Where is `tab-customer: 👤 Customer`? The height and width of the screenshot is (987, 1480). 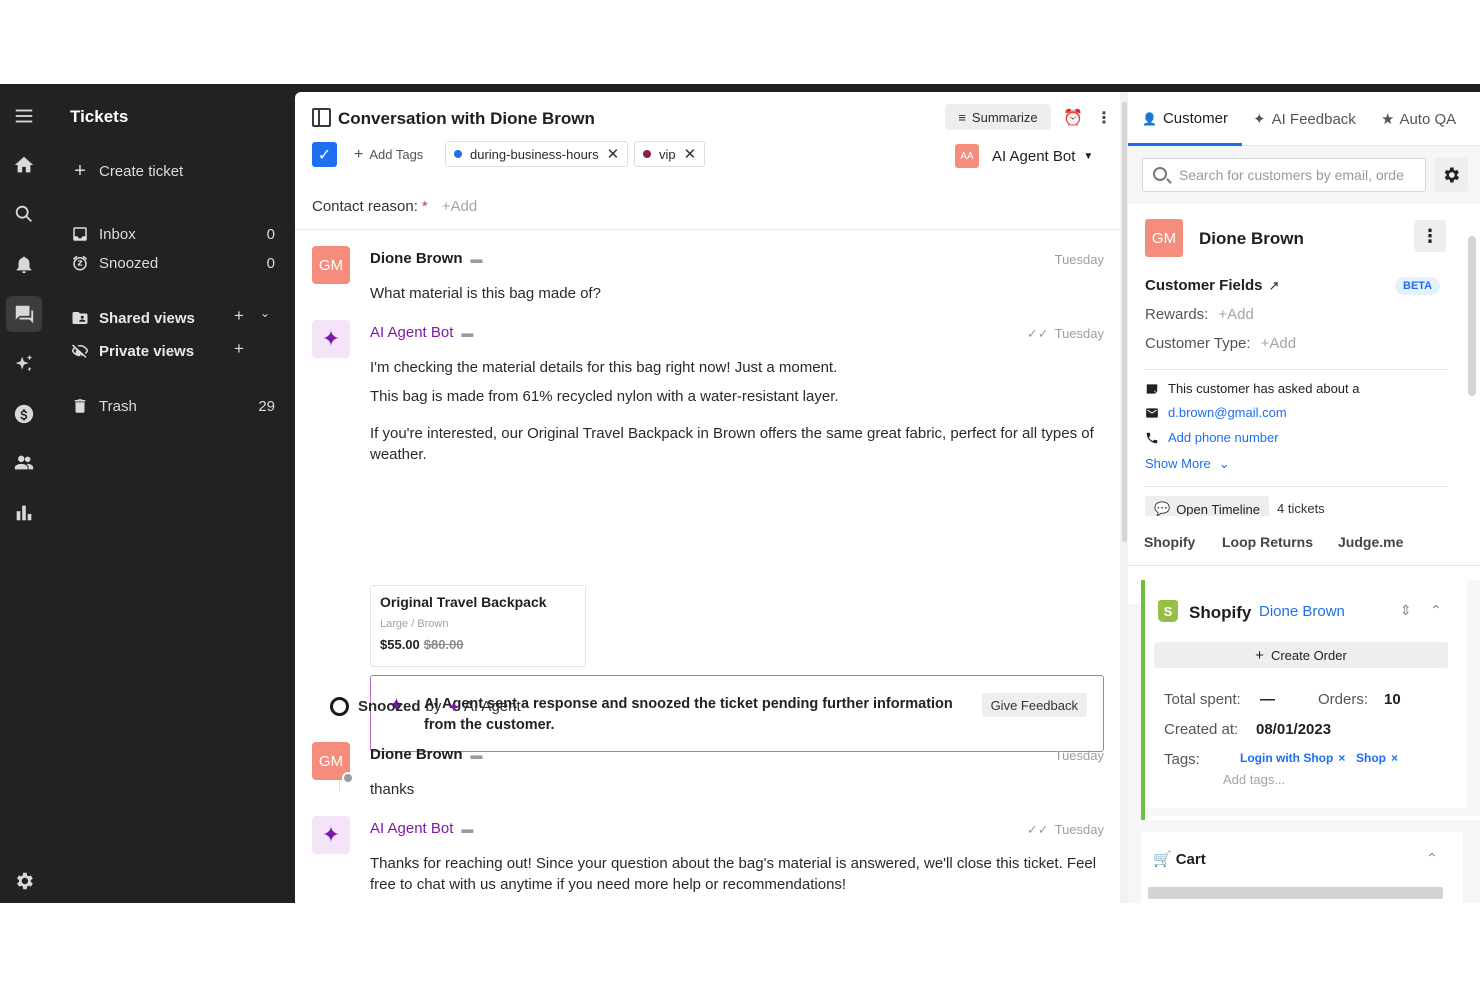 tab-customer: 👤 Customer is located at coordinates (1185, 118).